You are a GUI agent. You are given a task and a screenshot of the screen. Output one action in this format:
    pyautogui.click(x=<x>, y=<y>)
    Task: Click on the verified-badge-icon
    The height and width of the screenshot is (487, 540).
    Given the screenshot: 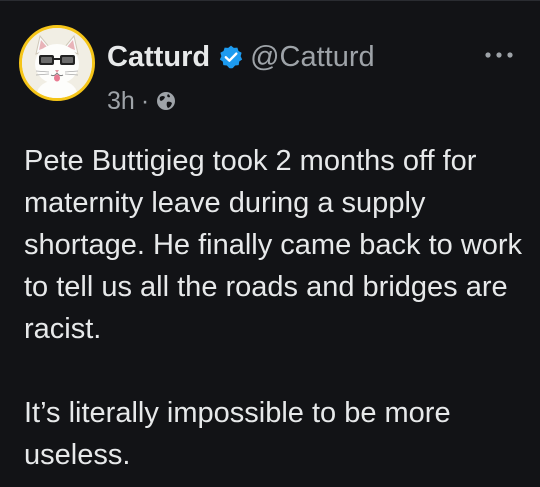 What is the action you would take?
    pyautogui.click(x=231, y=57)
    